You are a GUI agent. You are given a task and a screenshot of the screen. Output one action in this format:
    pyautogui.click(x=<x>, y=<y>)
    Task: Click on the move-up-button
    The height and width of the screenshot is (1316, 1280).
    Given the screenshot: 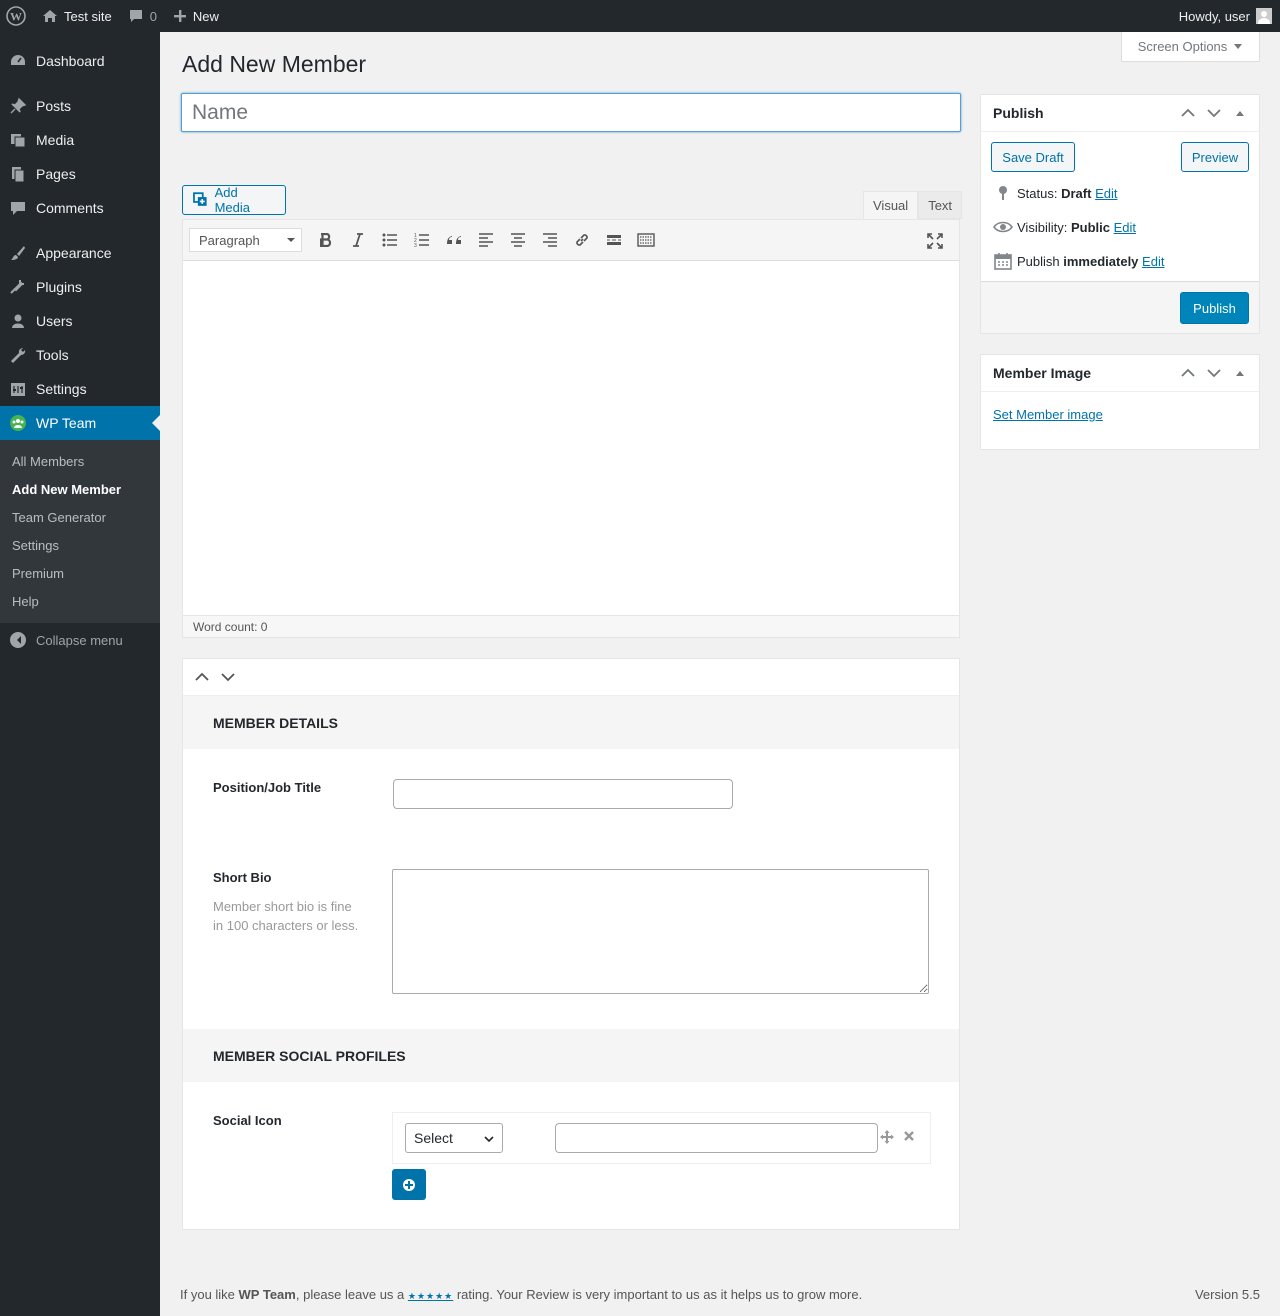 What is the action you would take?
    pyautogui.click(x=202, y=677)
    